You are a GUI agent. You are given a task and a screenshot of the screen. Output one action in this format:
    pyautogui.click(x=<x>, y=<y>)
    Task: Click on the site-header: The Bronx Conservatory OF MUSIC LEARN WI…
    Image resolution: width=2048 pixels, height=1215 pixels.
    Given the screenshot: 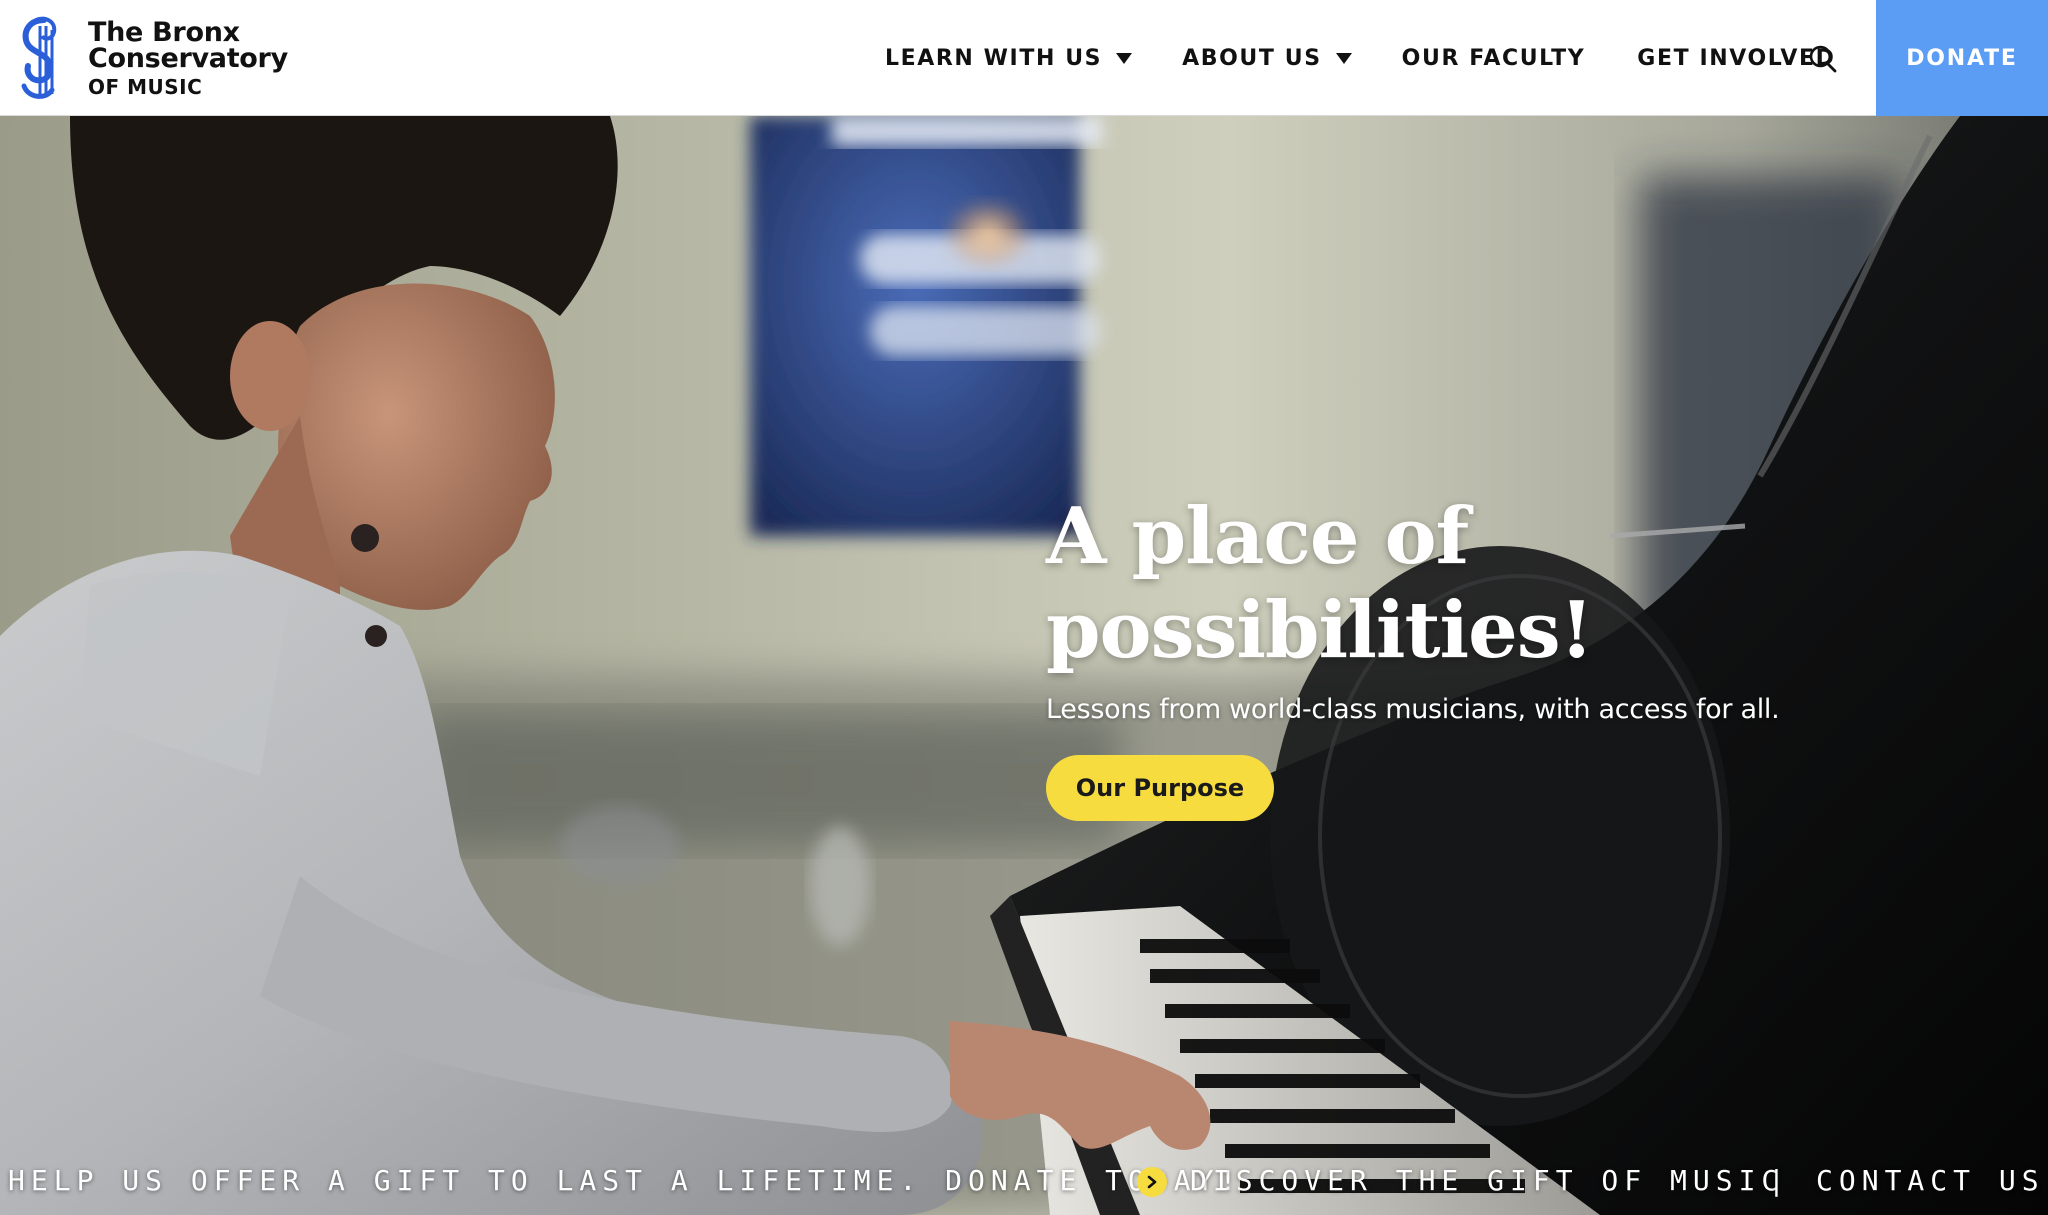 What is the action you would take?
    pyautogui.click(x=1024, y=58)
    